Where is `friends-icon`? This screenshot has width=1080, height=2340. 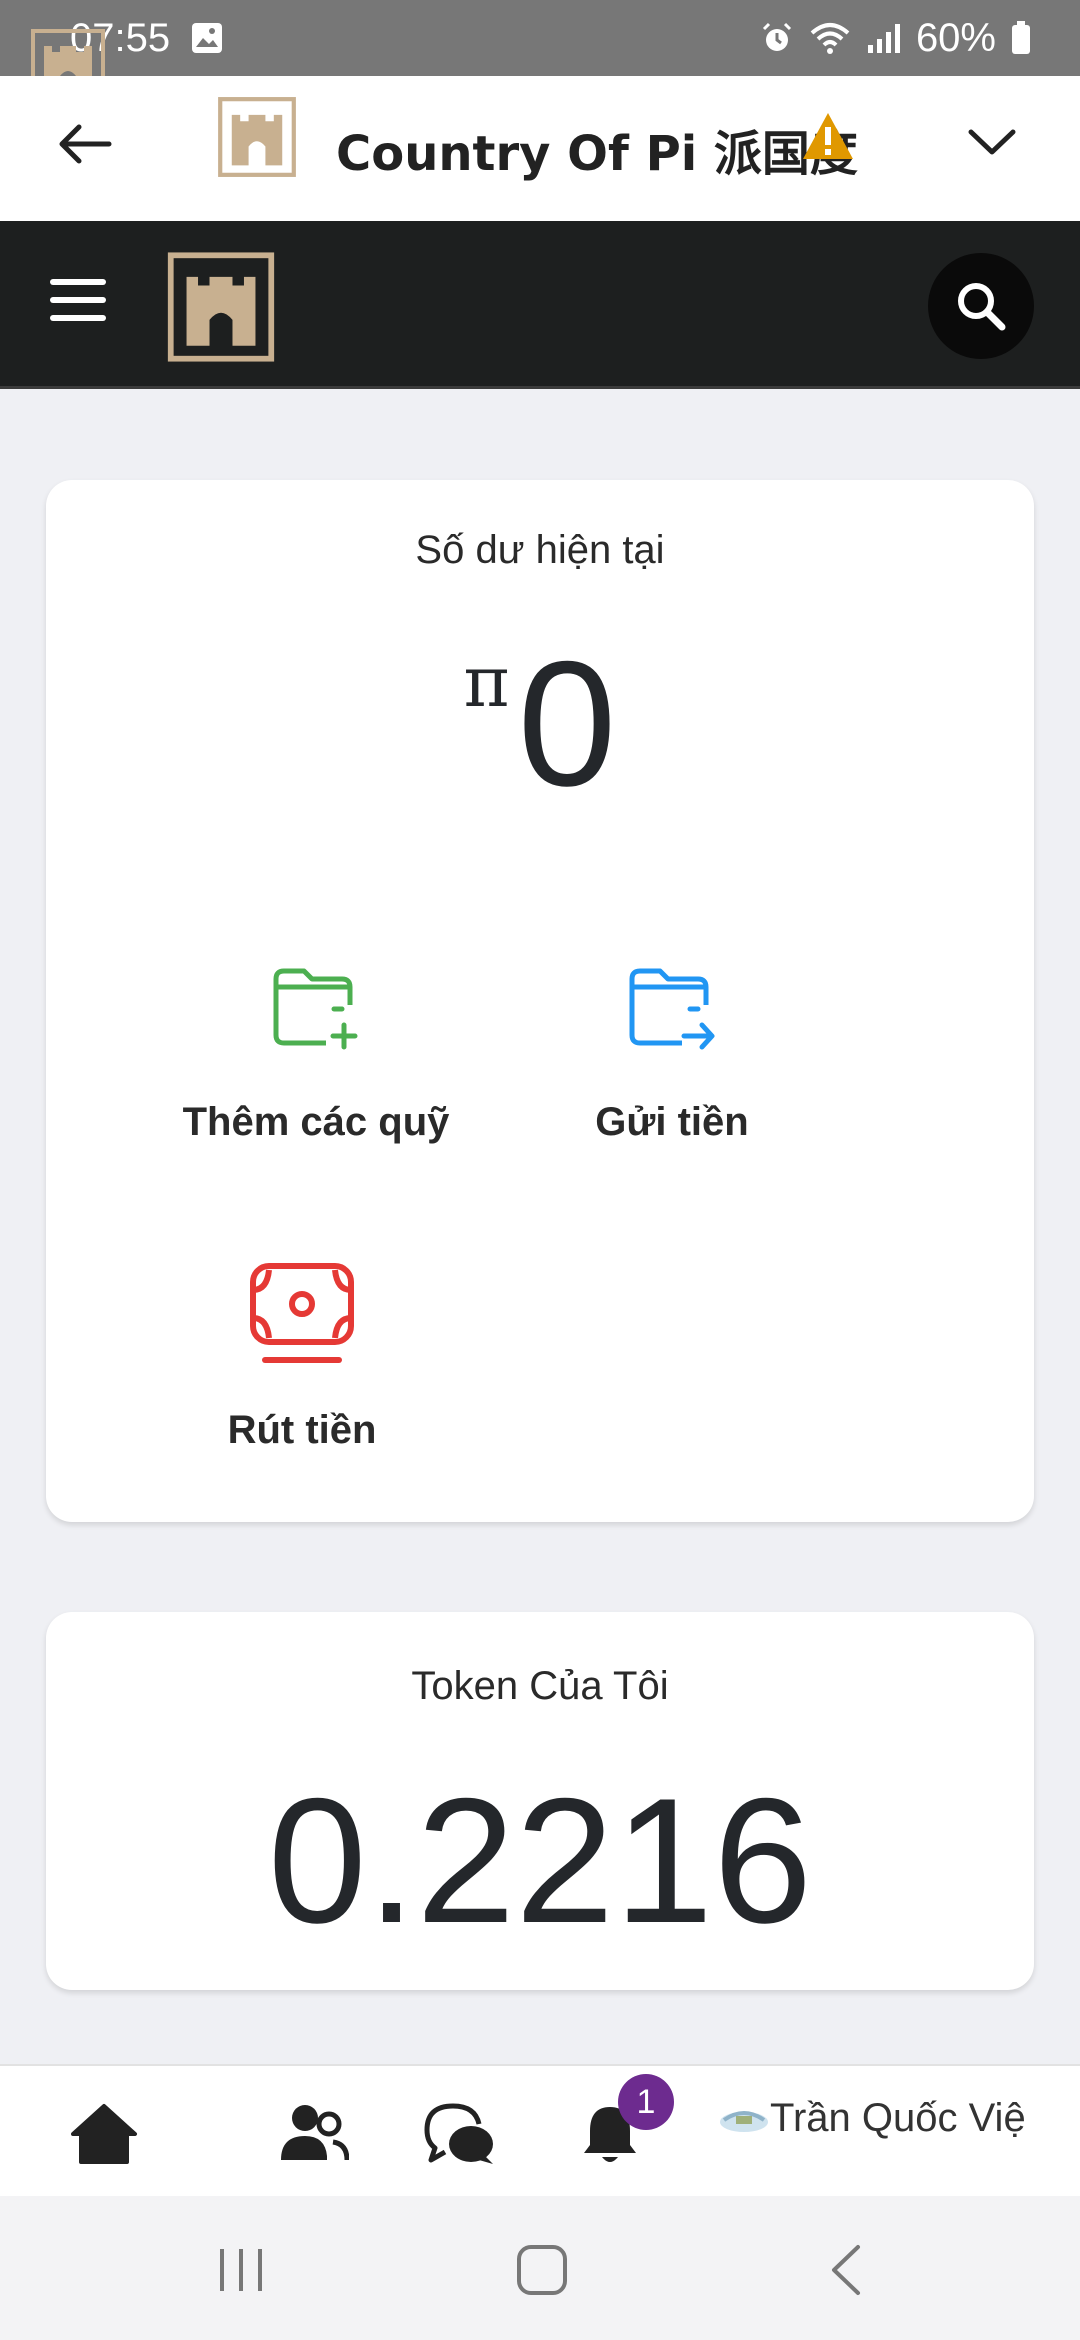 friends-icon is located at coordinates (314, 2134).